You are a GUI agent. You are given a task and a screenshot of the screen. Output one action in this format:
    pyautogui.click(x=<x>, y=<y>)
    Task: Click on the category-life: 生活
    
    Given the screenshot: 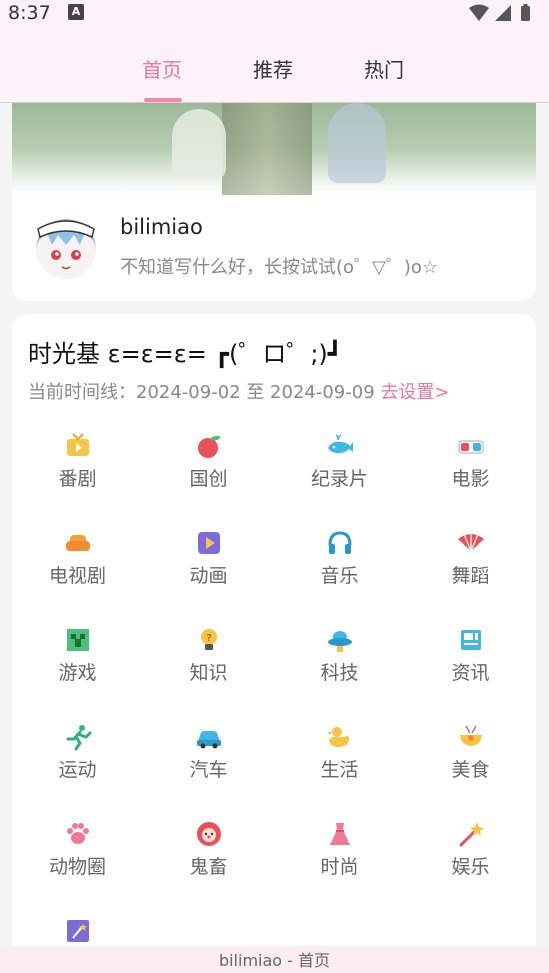 What is the action you would take?
    pyautogui.click(x=339, y=767)
    